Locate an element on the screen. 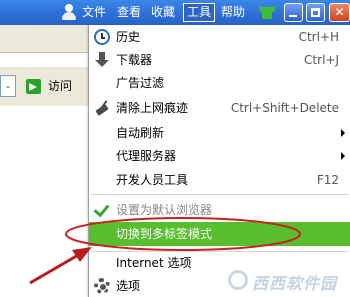  menu-item-history: 历史 Ctrl+H is located at coordinates (219, 37).